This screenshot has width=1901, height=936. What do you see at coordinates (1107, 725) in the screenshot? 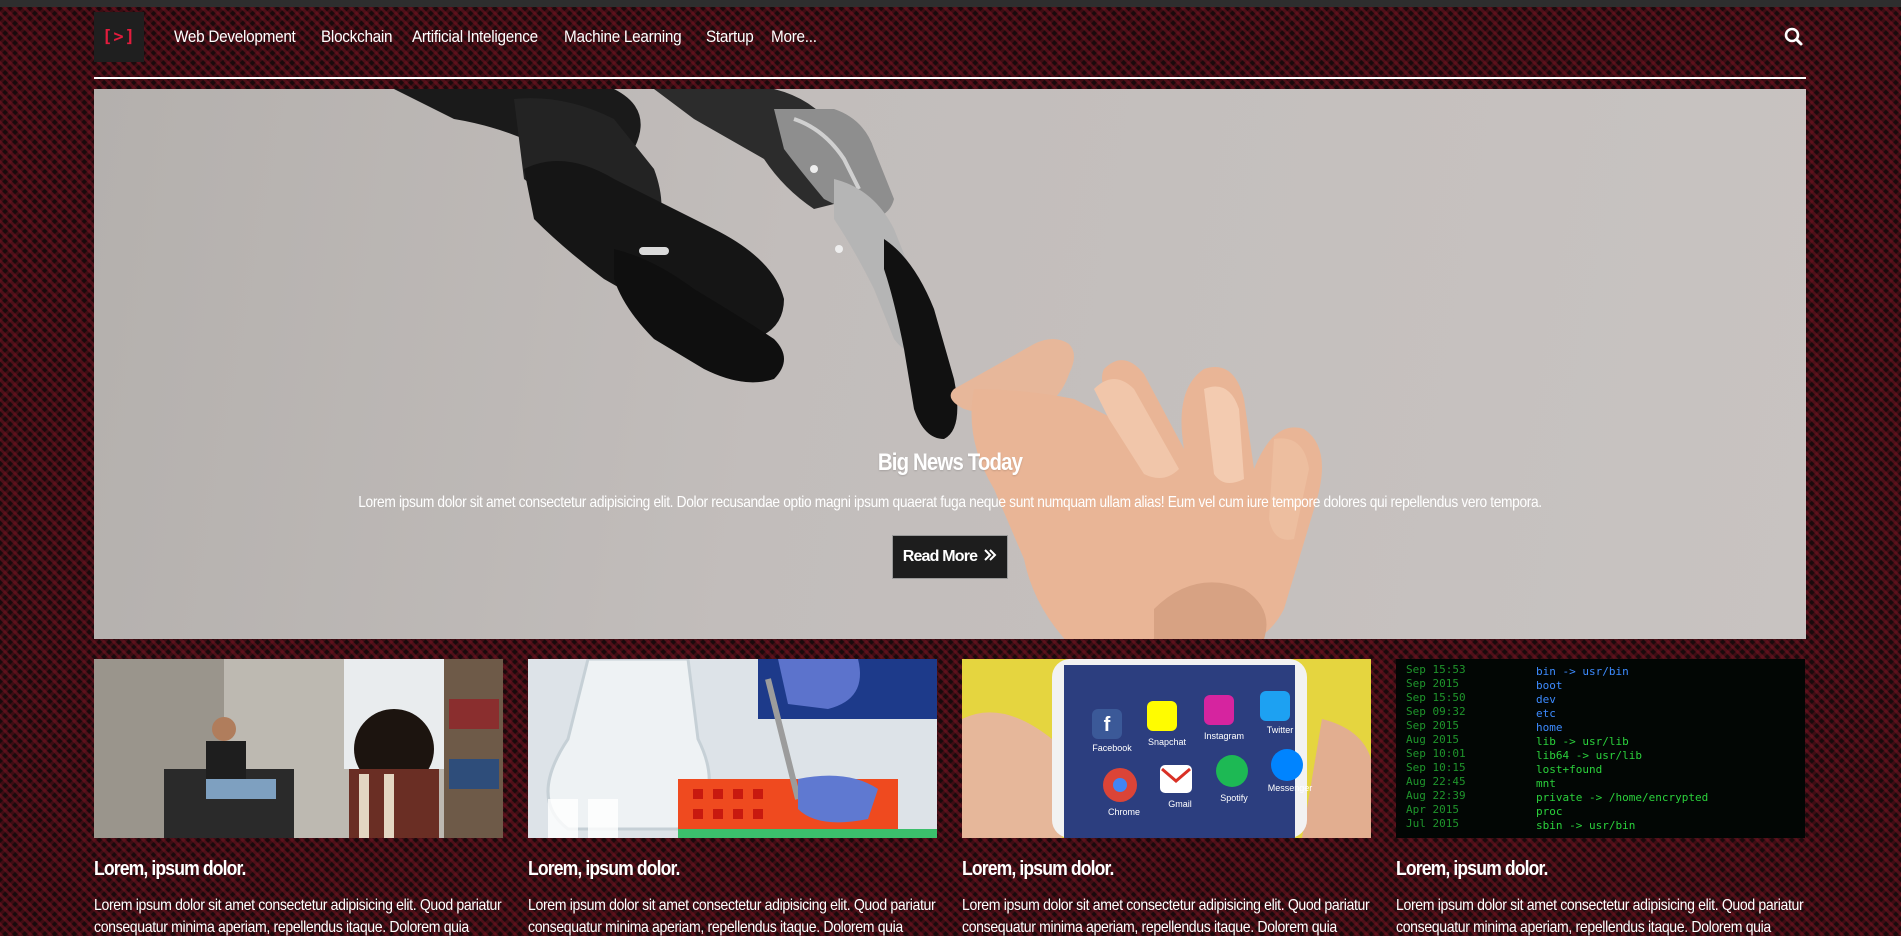
I see `facebook-icon: f` at bounding box center [1107, 725].